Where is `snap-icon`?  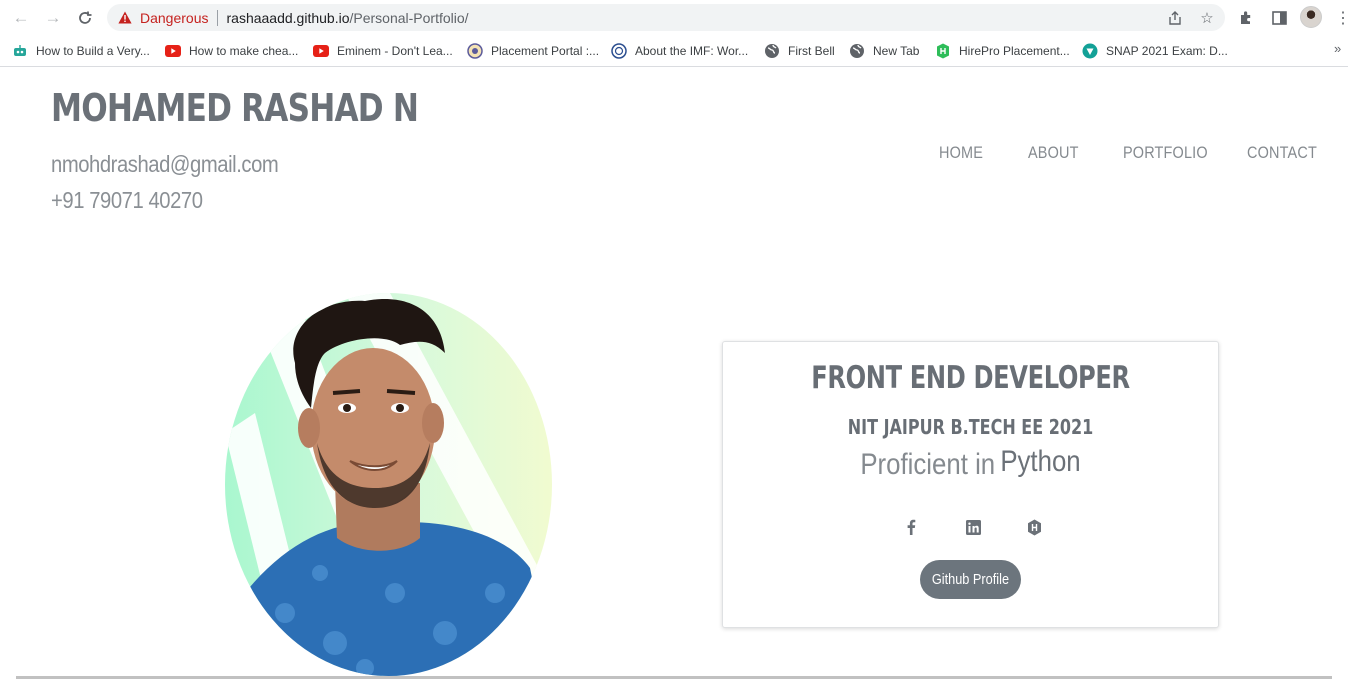 snap-icon is located at coordinates (1090, 51).